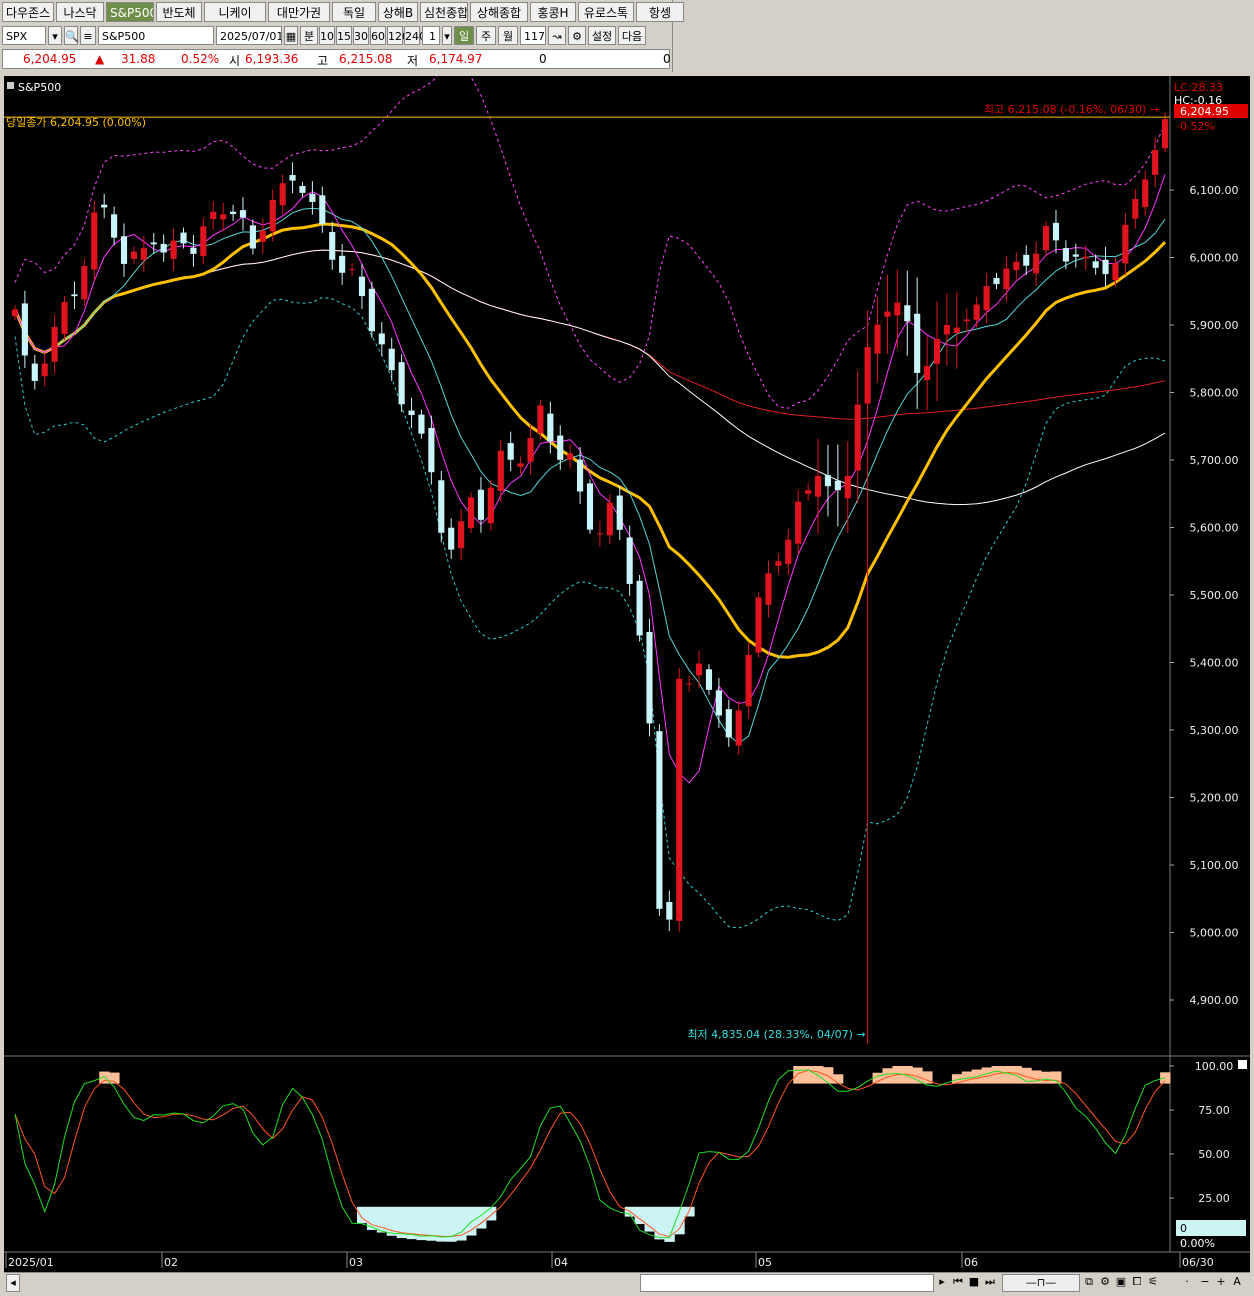 The width and height of the screenshot is (1254, 1296). What do you see at coordinates (765, 1262) in the screenshot?
I see `x-tick-label: 05` at bounding box center [765, 1262].